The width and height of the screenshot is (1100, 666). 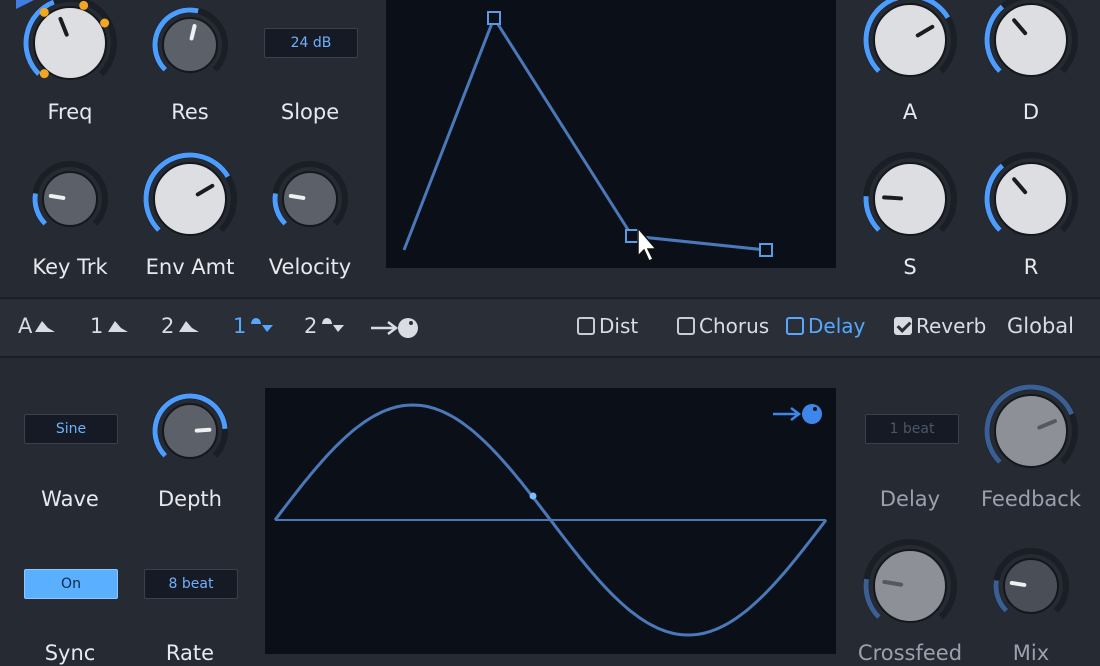 I want to click on fx-tab-label: Chorus, so click(x=734, y=326).